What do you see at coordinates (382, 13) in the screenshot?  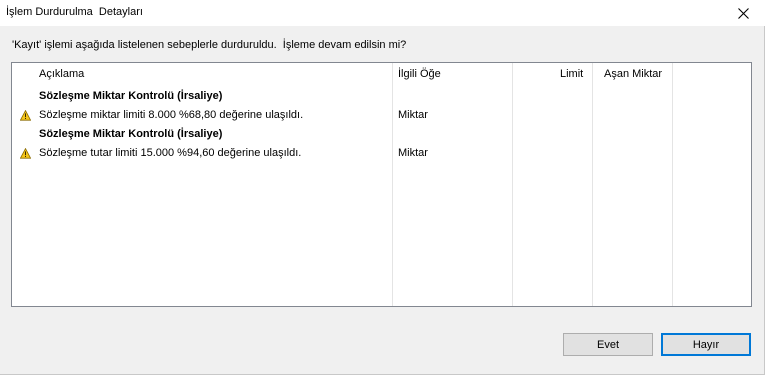 I see `title-bar: İşlem Durdurulma Detayları` at bounding box center [382, 13].